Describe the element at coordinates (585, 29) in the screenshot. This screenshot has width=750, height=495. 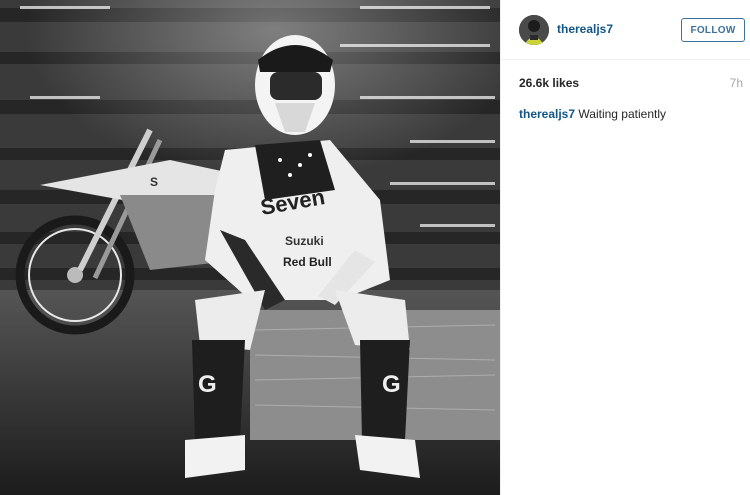
I see `username-link: therealjs7` at that location.